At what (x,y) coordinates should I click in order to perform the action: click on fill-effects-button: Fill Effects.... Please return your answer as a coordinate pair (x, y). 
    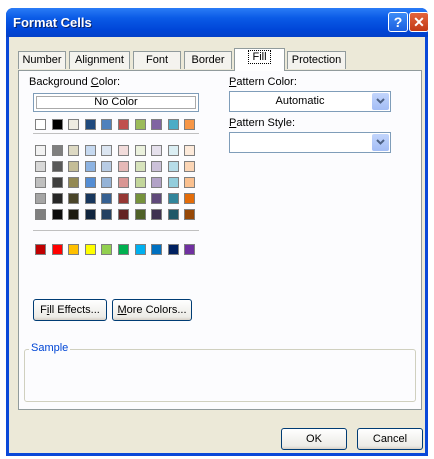
    Looking at the image, I should click on (70, 310).